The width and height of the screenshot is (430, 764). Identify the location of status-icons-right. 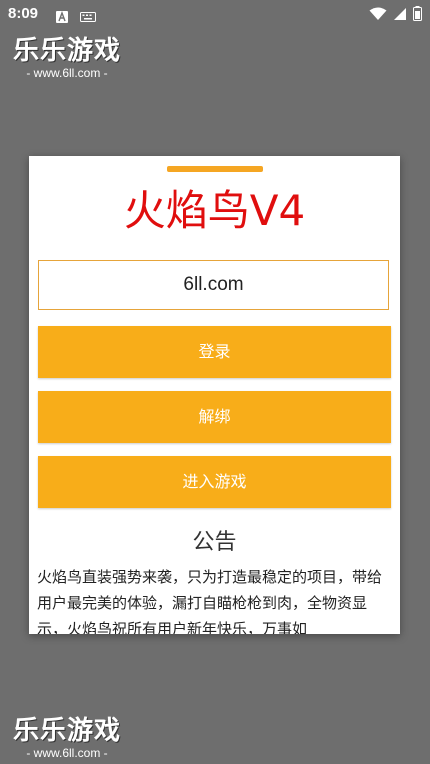
(395, 15).